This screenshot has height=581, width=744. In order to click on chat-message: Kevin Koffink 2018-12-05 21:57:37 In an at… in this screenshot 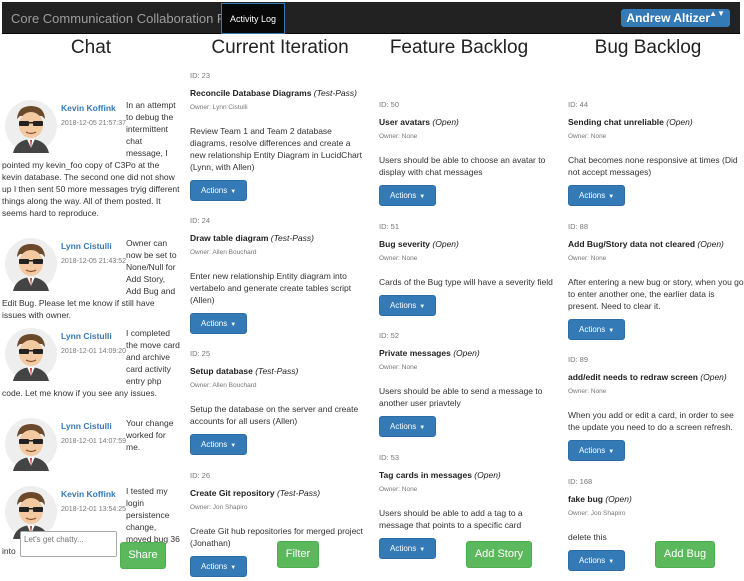, I will do `click(91, 159)`.